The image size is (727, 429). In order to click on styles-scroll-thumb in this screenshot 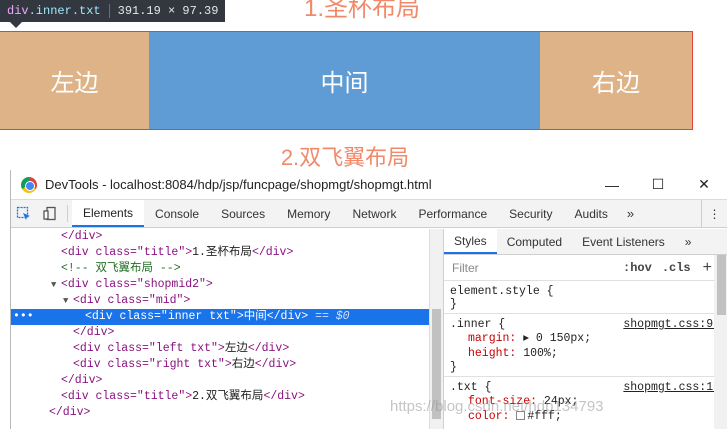, I will do `click(721, 285)`.